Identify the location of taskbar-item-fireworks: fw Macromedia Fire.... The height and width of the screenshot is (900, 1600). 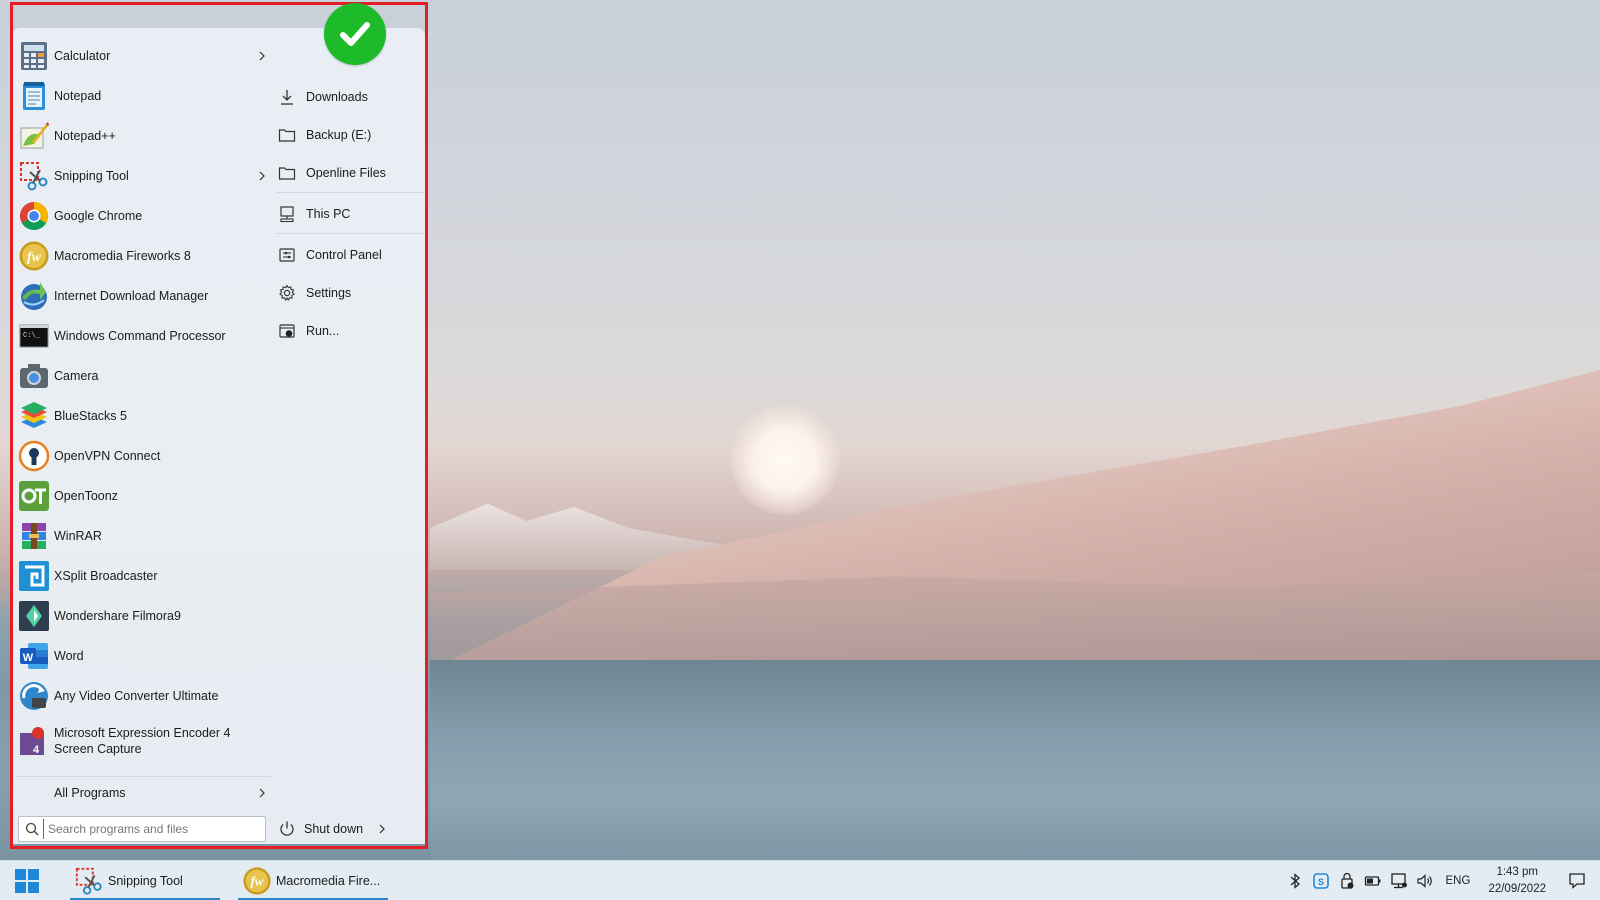
(313, 880).